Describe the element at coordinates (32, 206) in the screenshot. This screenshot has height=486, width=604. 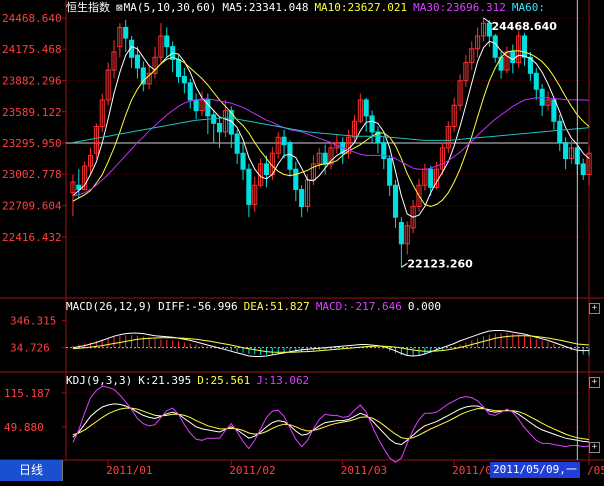
I see `main-y-tick-label: 22709.604` at that location.